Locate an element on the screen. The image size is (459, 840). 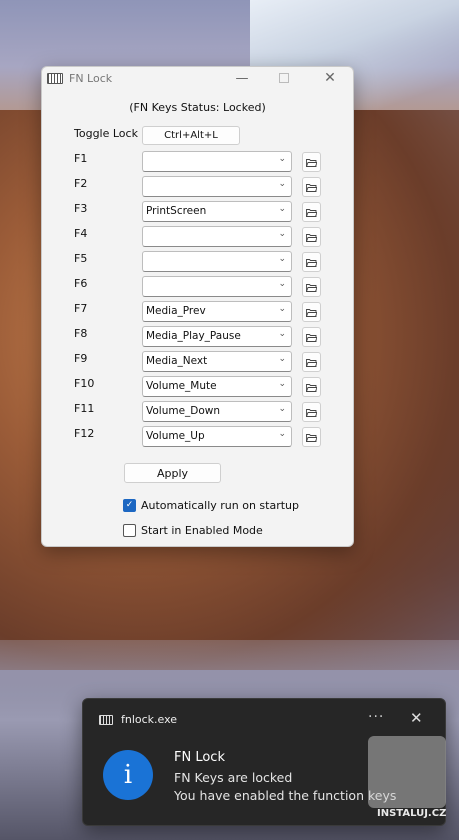
toast-message-line1: FN Keys are locked is located at coordinates (233, 777).